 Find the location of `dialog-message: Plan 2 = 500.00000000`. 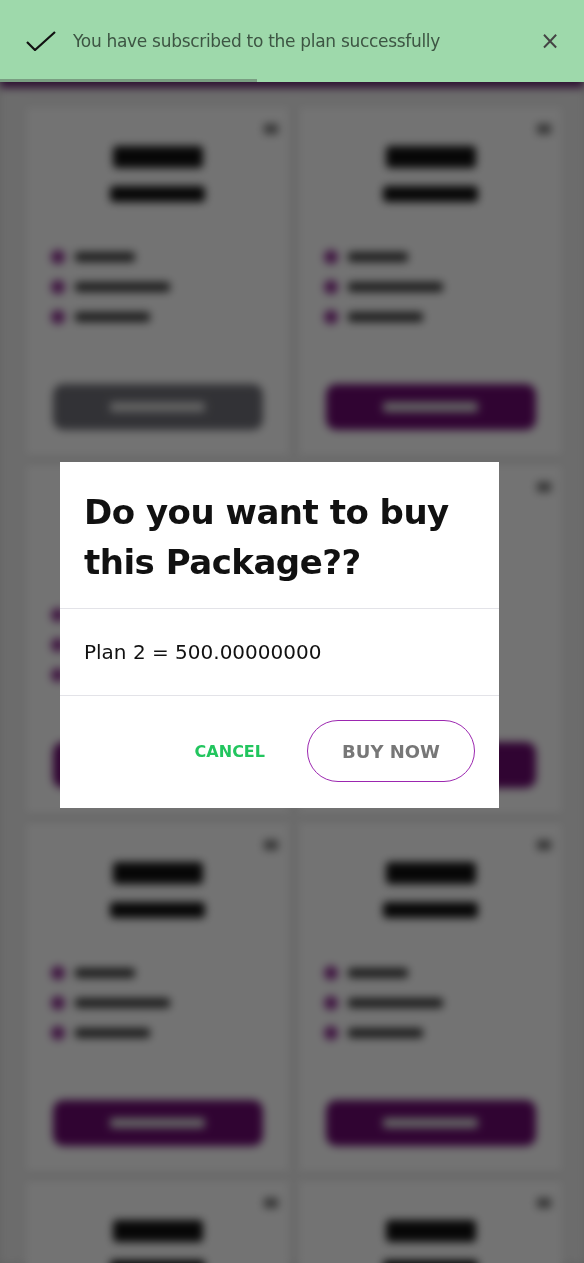

dialog-message: Plan 2 = 500.00000000 is located at coordinates (279, 652).